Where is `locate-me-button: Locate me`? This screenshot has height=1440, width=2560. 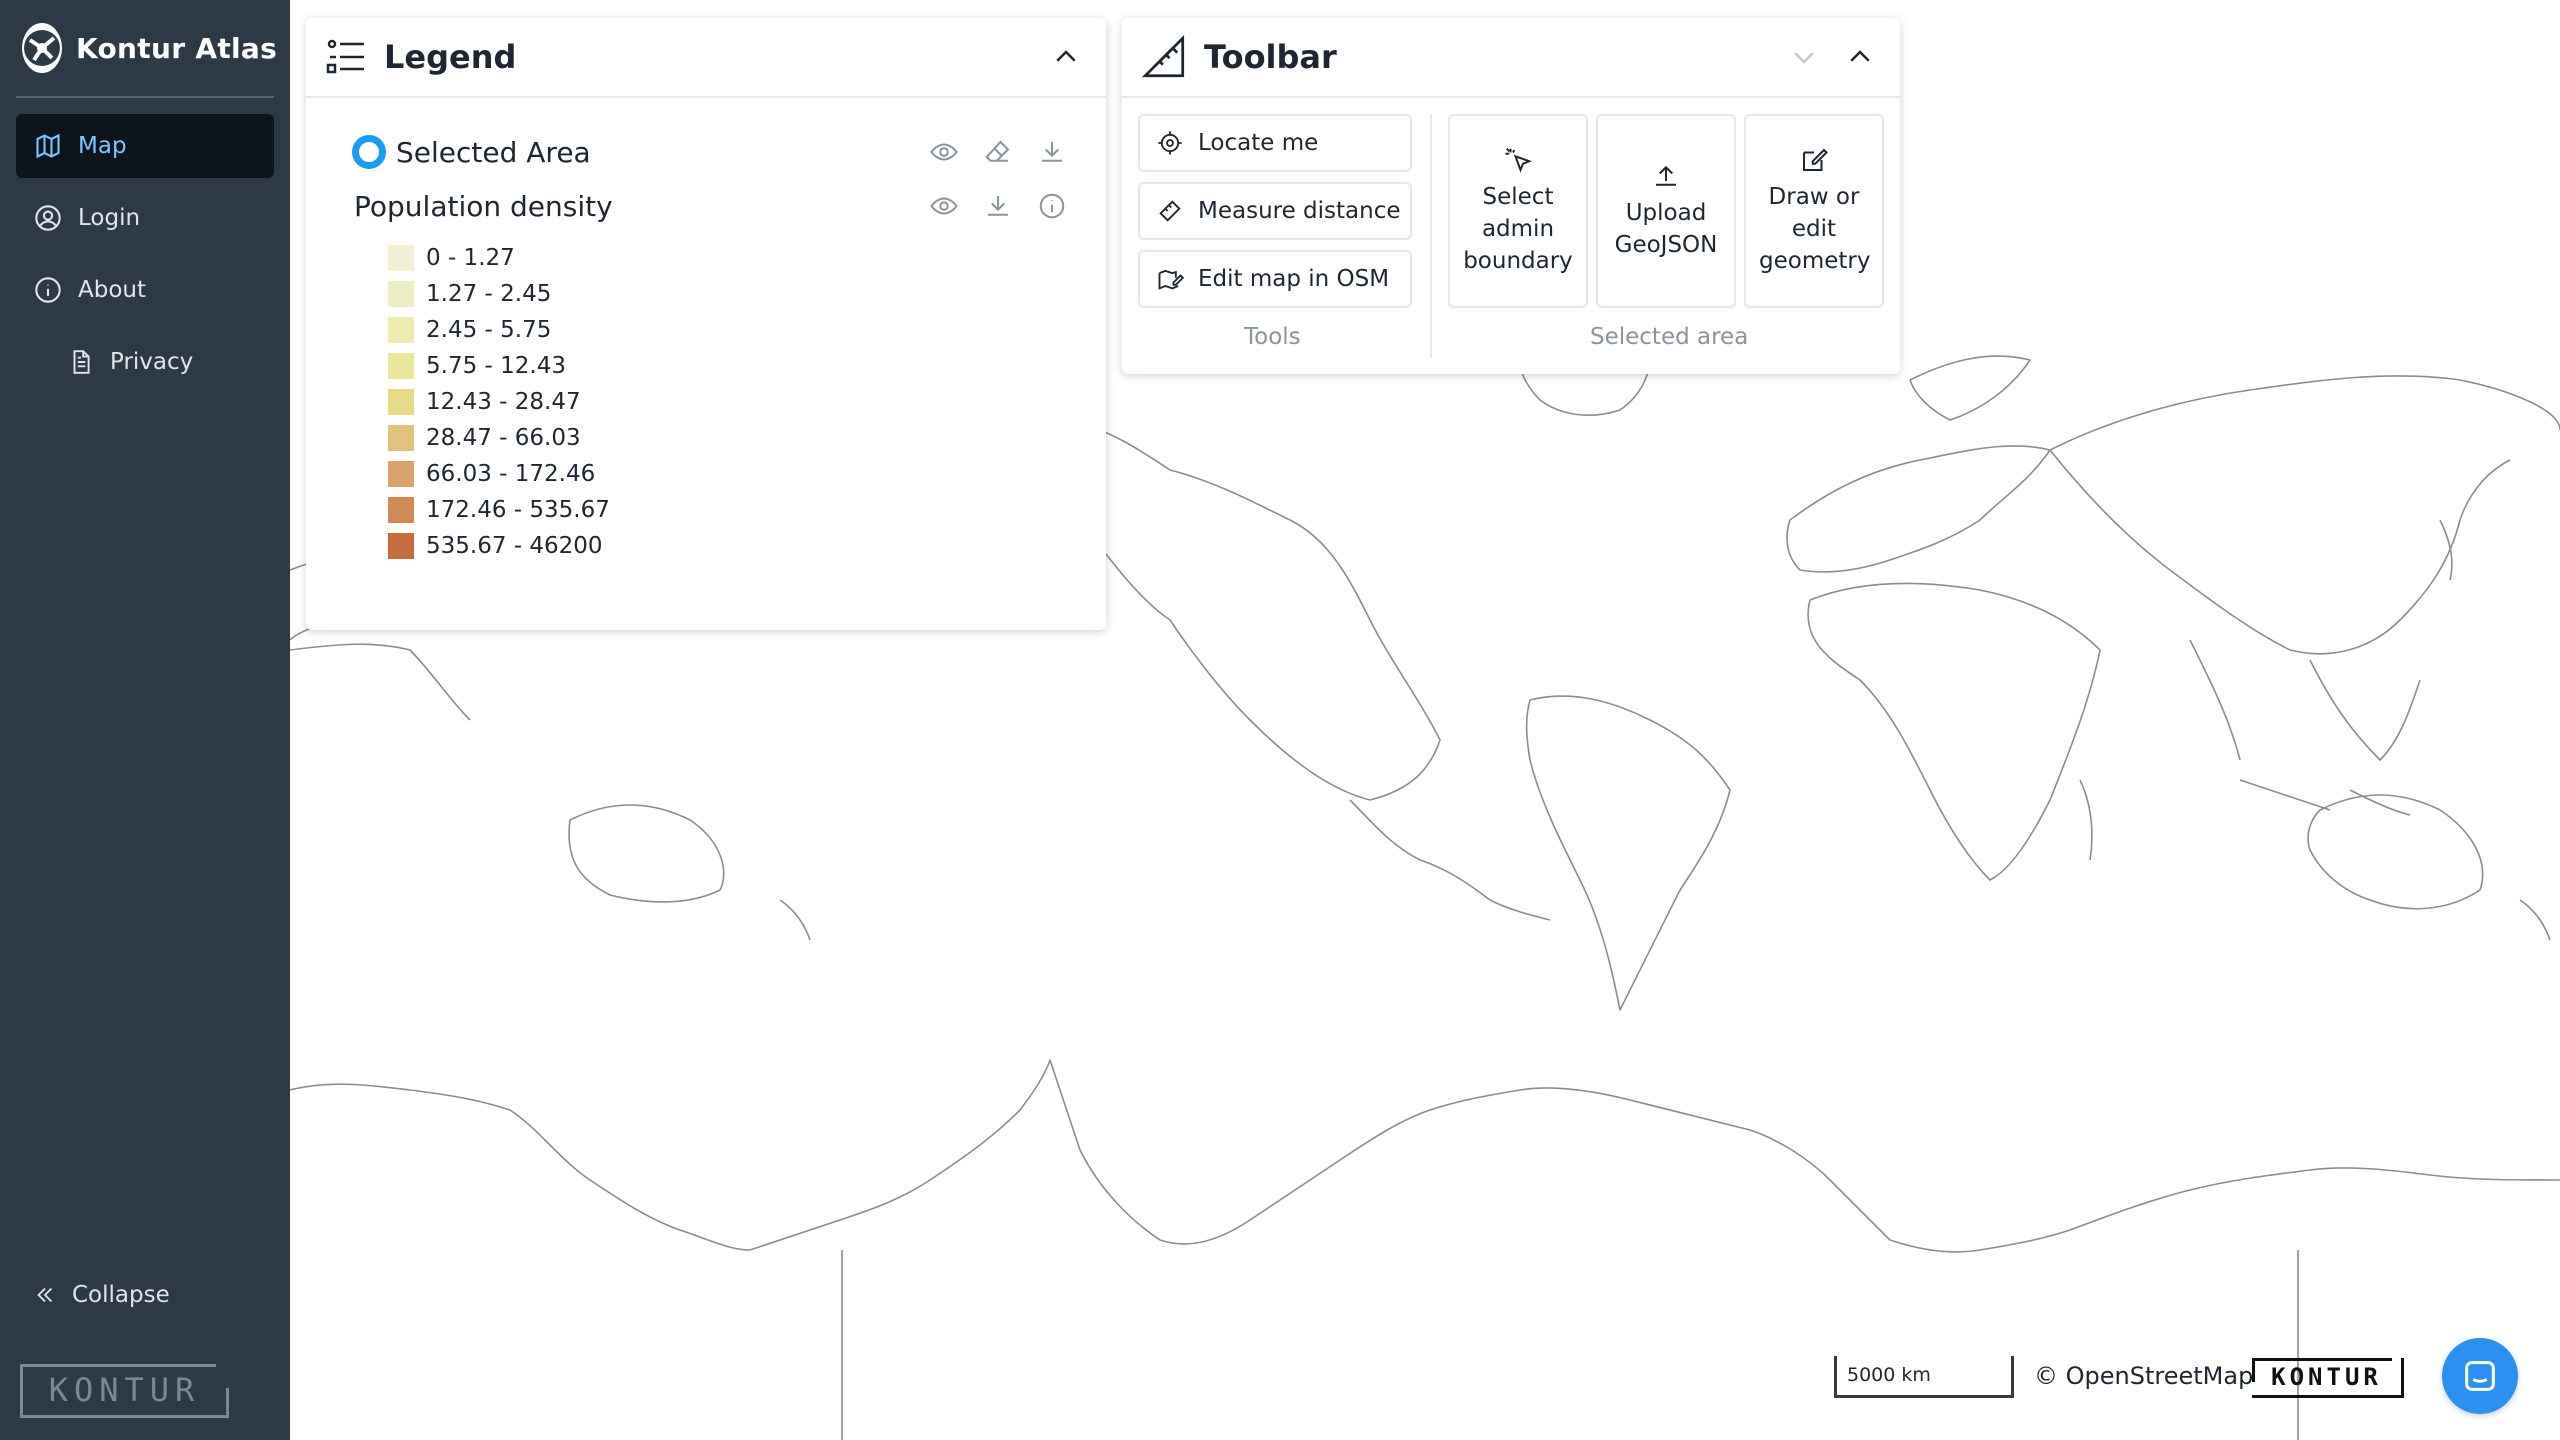 locate-me-button: Locate me is located at coordinates (1275, 143).